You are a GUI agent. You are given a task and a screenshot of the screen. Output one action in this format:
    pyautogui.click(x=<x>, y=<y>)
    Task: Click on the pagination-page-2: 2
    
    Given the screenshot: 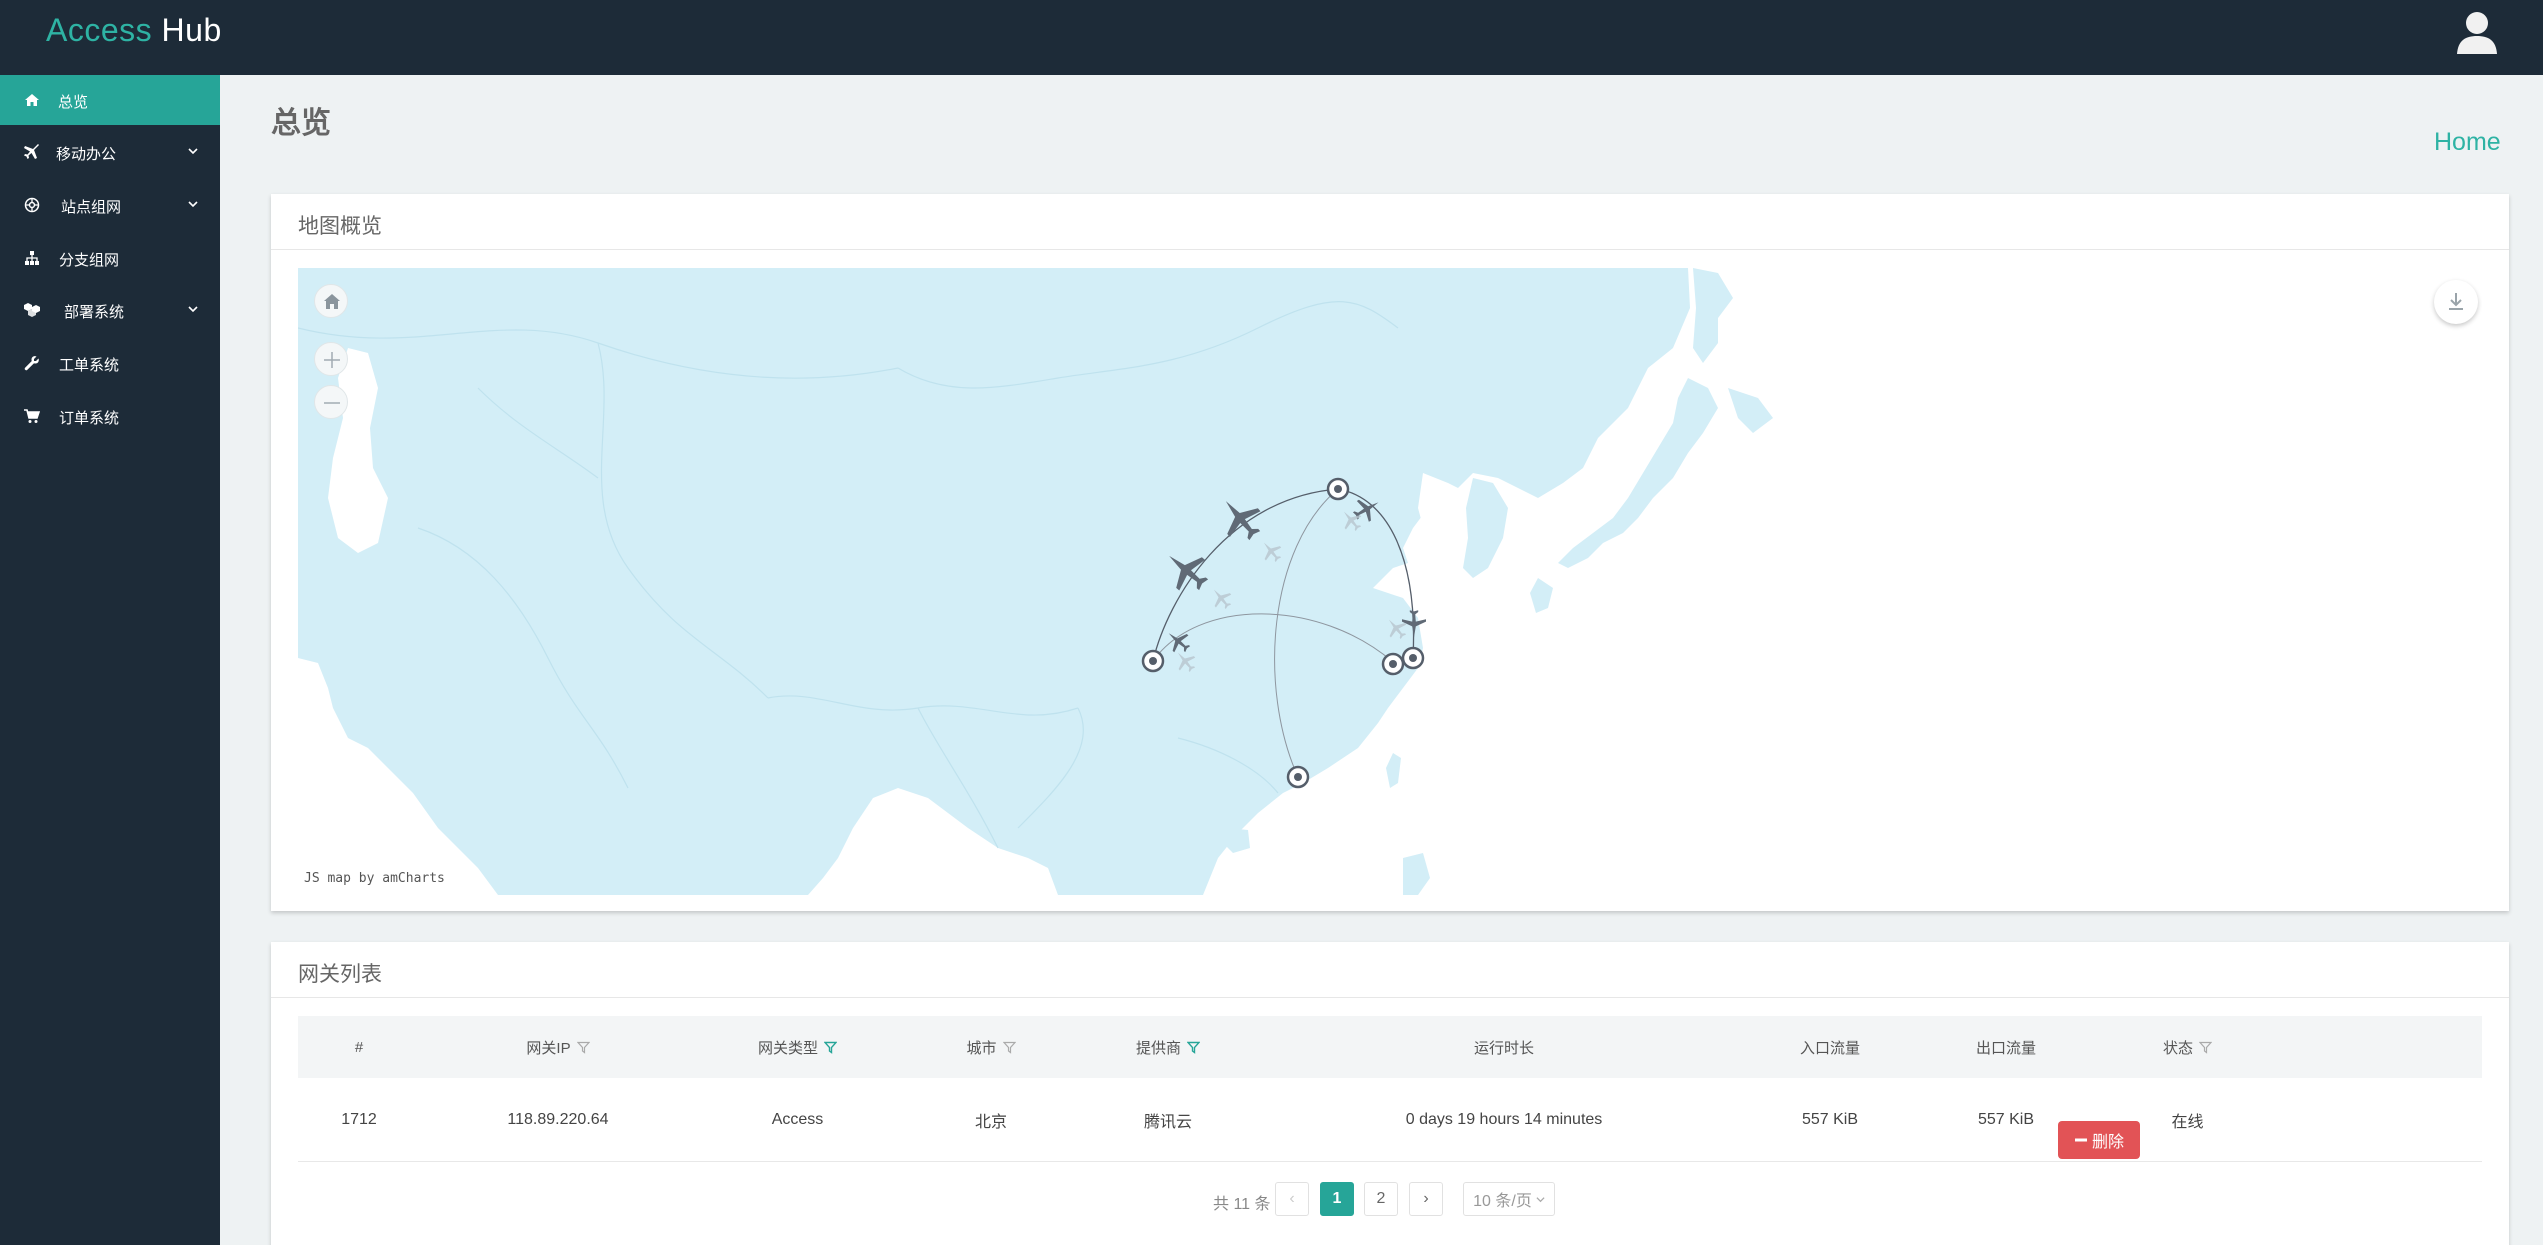 What is the action you would take?
    pyautogui.click(x=1381, y=1199)
    